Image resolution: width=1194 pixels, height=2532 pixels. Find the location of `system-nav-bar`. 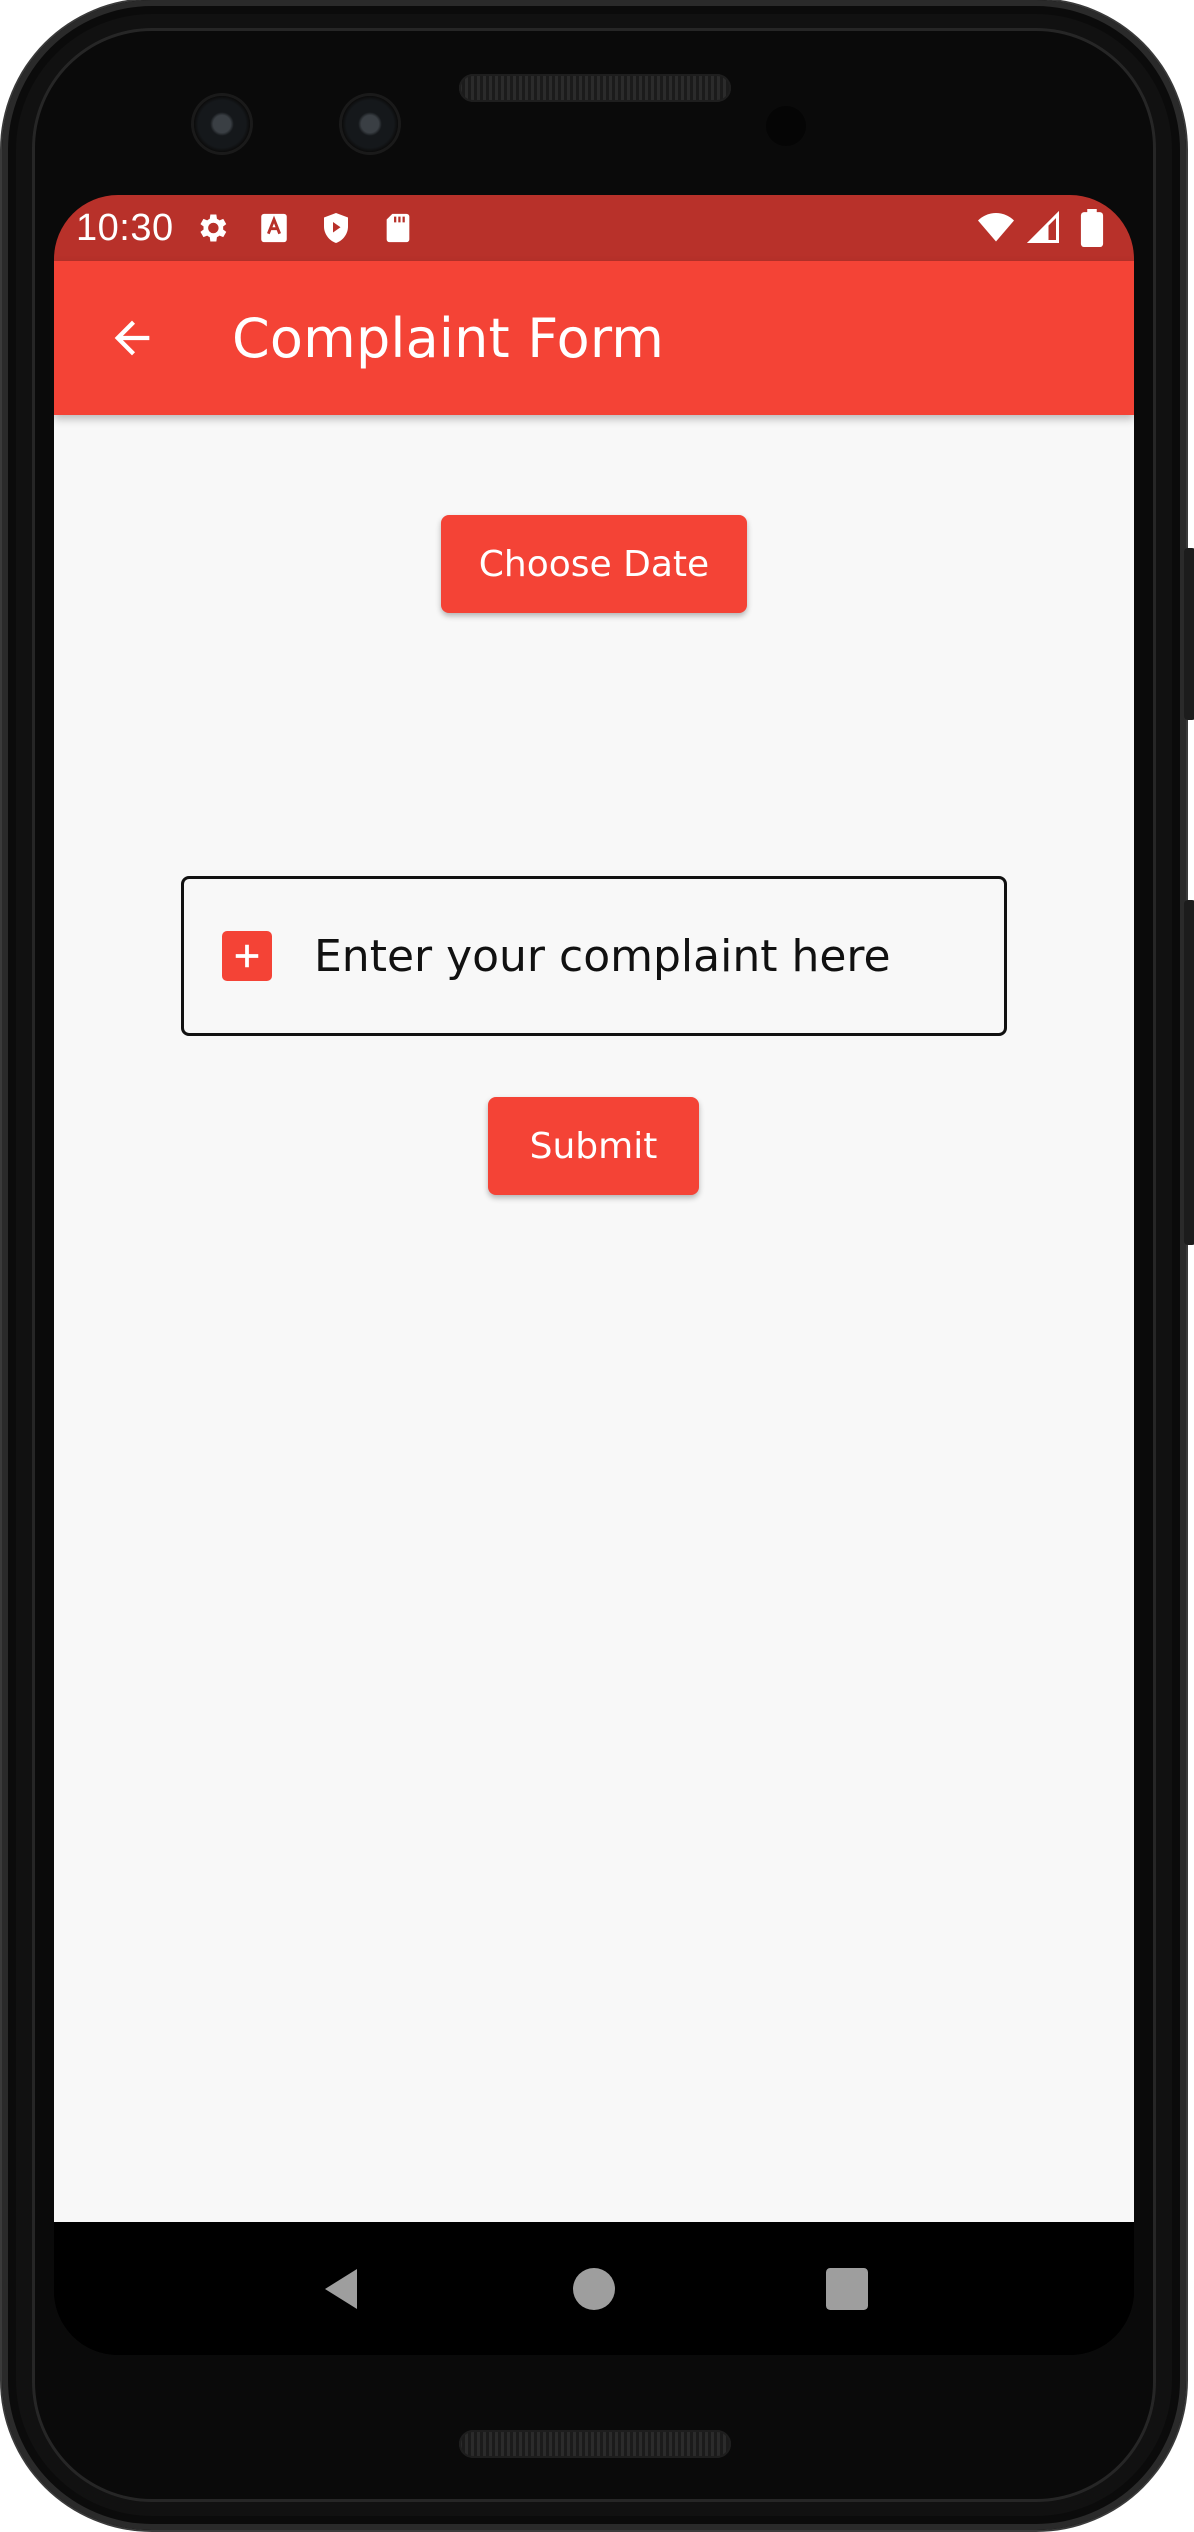

system-nav-bar is located at coordinates (594, 2288).